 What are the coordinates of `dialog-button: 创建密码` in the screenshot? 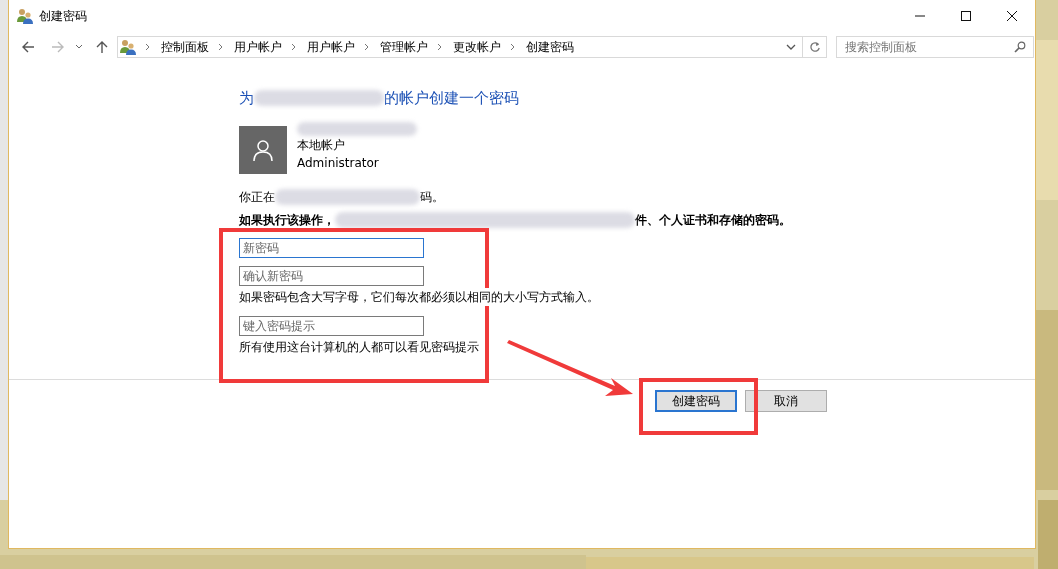 It's located at (696, 401).